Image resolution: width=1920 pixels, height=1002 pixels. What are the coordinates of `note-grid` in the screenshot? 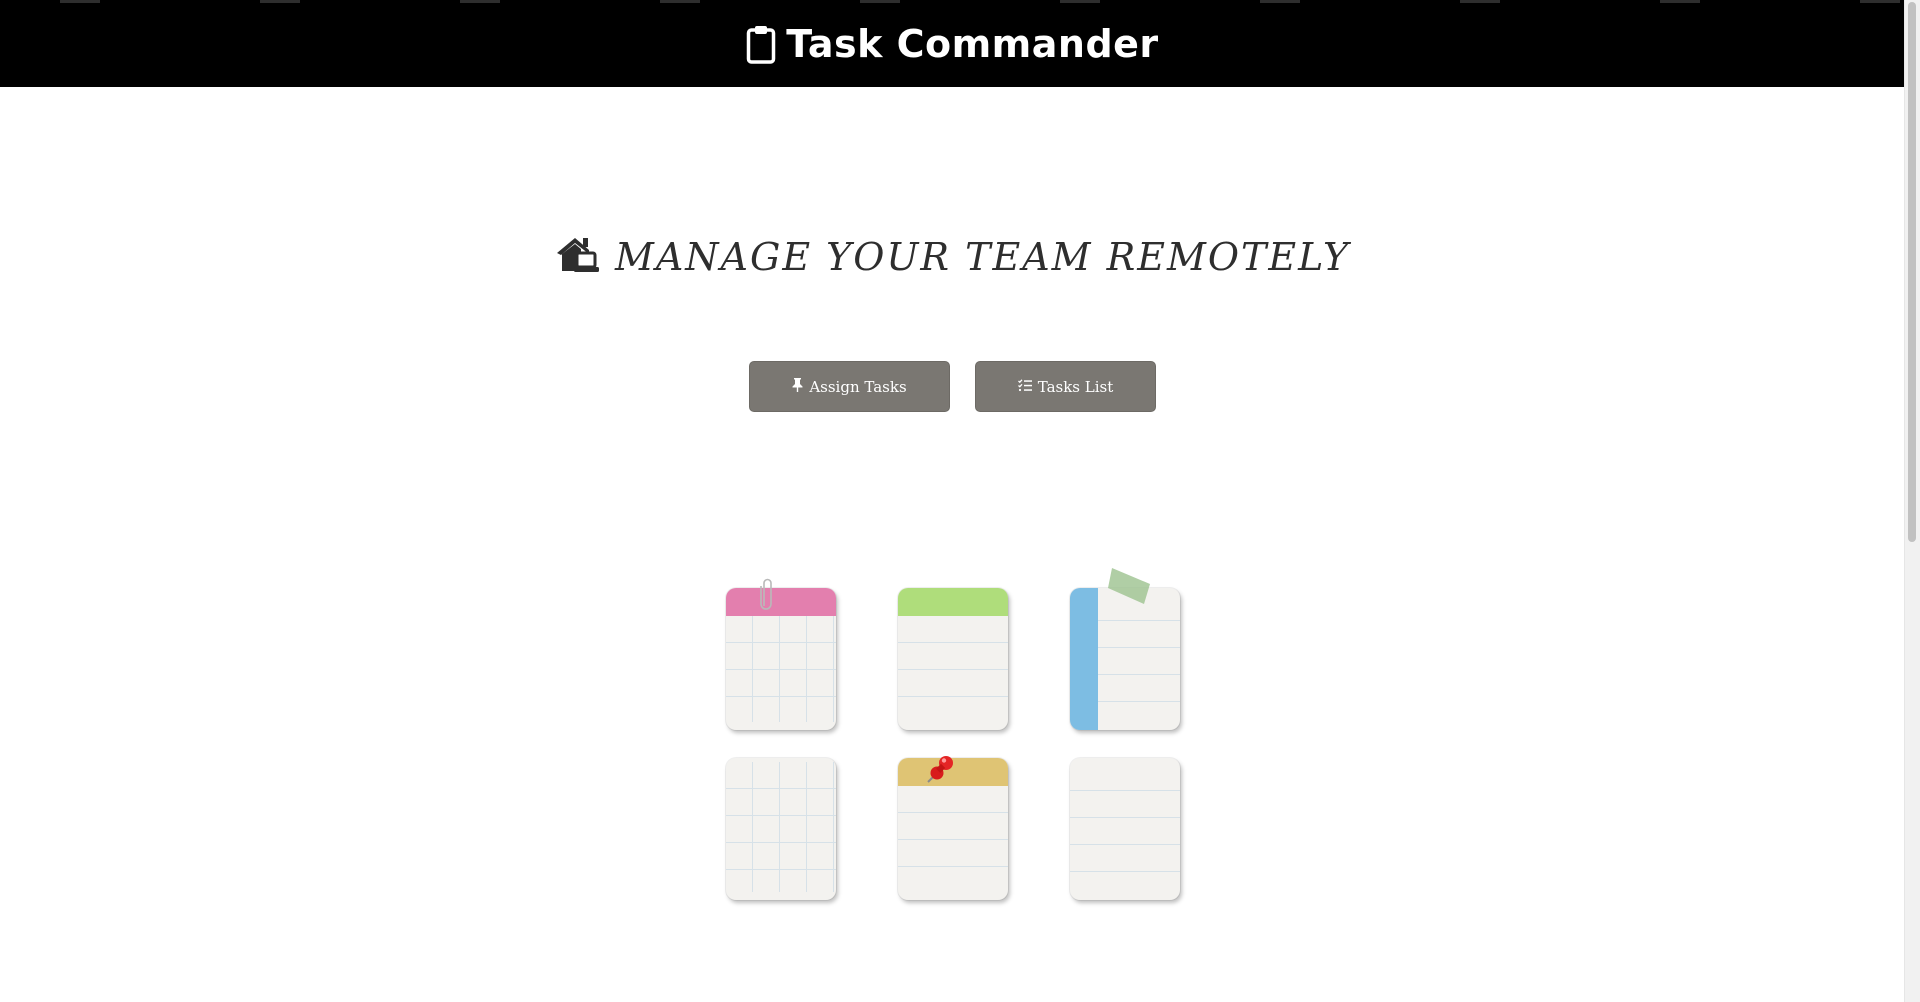 It's located at (781, 829).